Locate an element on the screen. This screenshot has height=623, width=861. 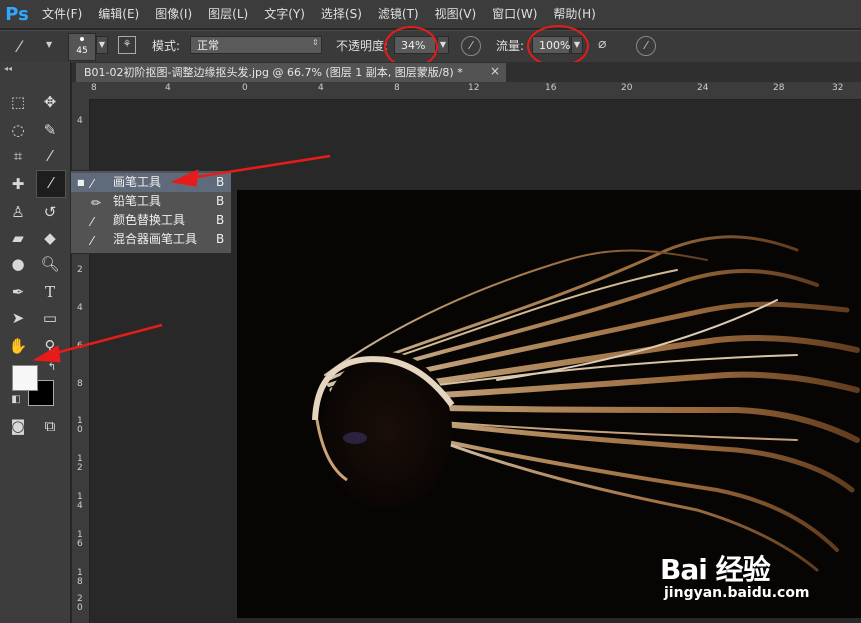
arrow-to-foreground-color is located at coordinates (105, 340).